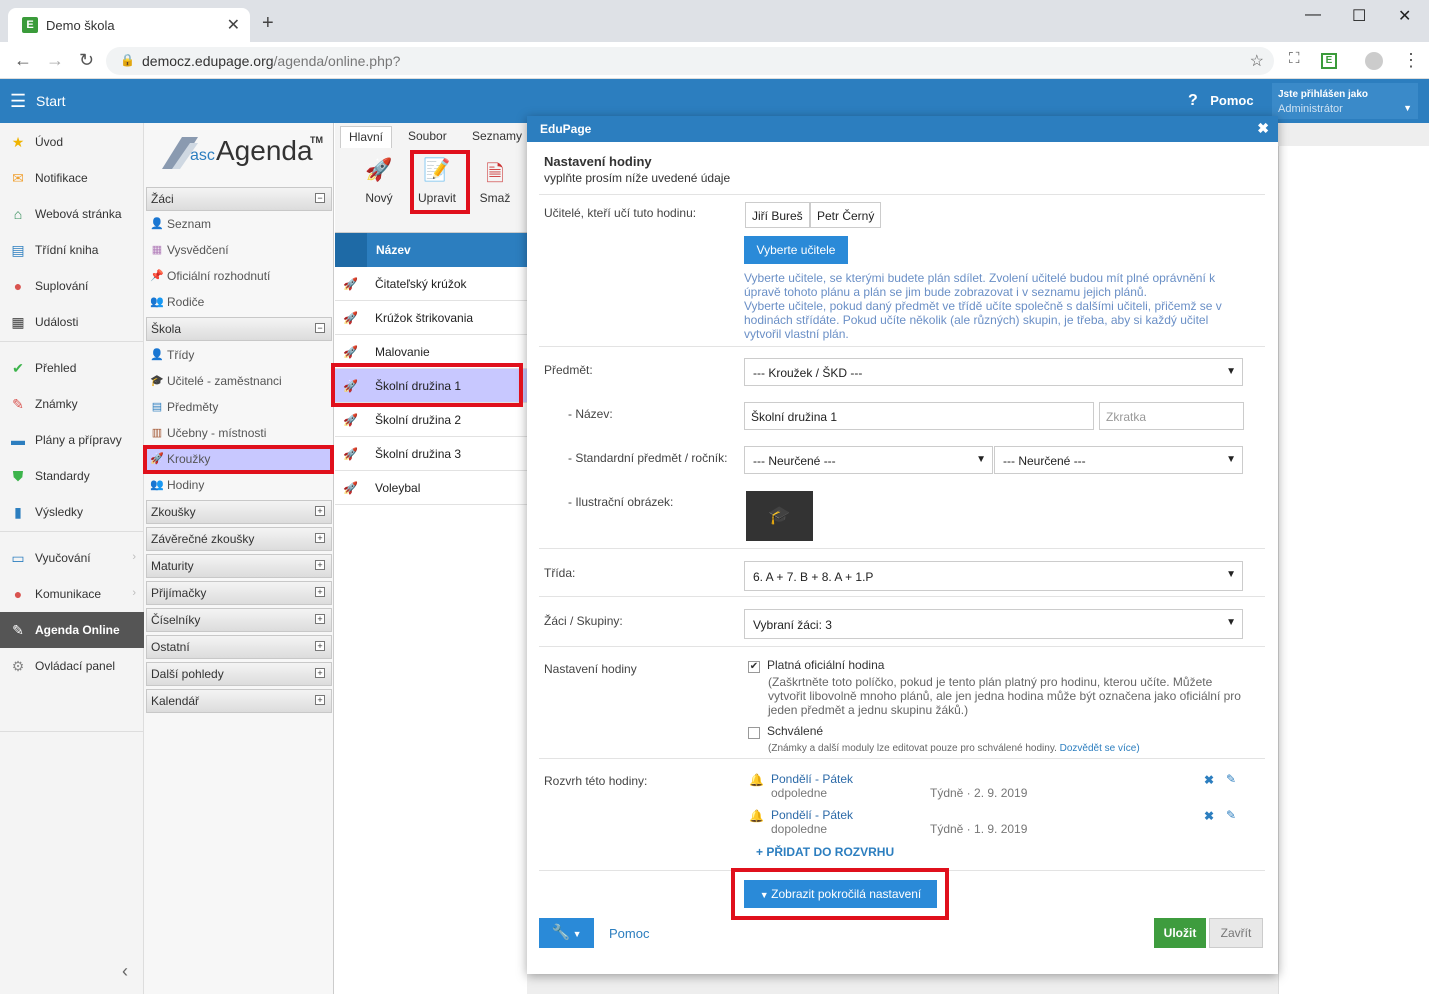  What do you see at coordinates (1329, 61) in the screenshot?
I see `extension-icon: E` at bounding box center [1329, 61].